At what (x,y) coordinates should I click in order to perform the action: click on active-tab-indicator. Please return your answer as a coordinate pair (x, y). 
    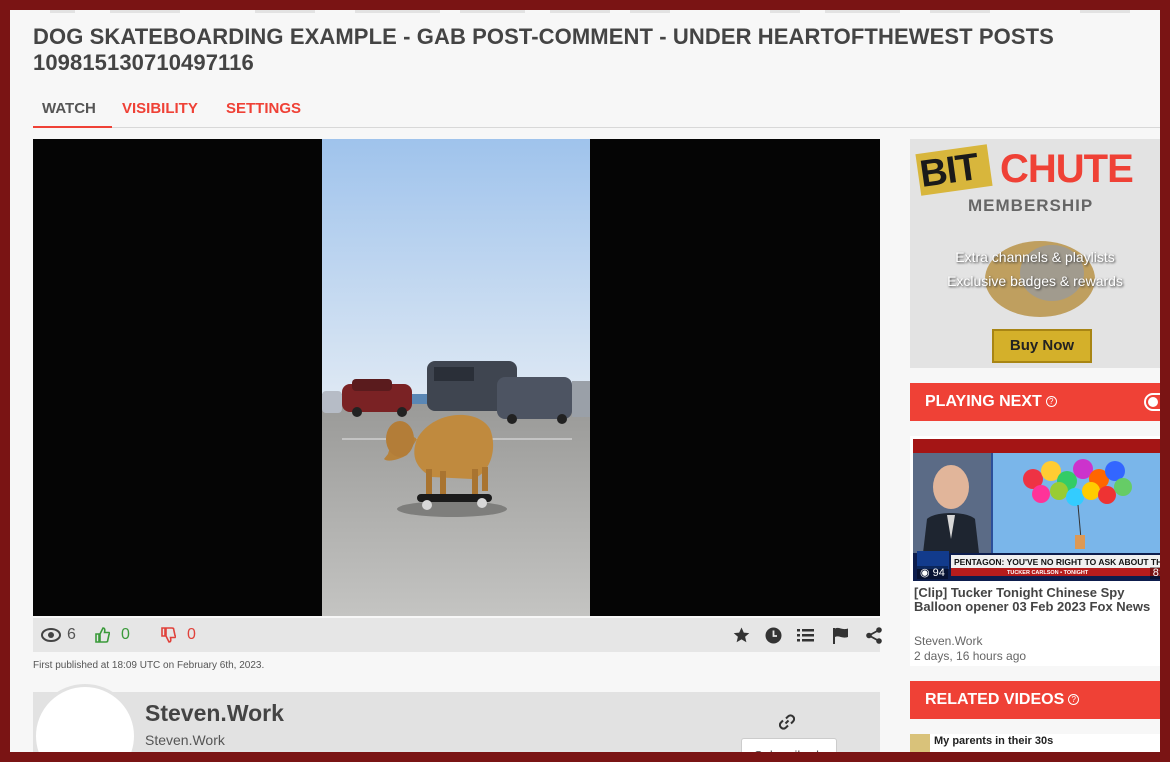
    Looking at the image, I should click on (72, 127).